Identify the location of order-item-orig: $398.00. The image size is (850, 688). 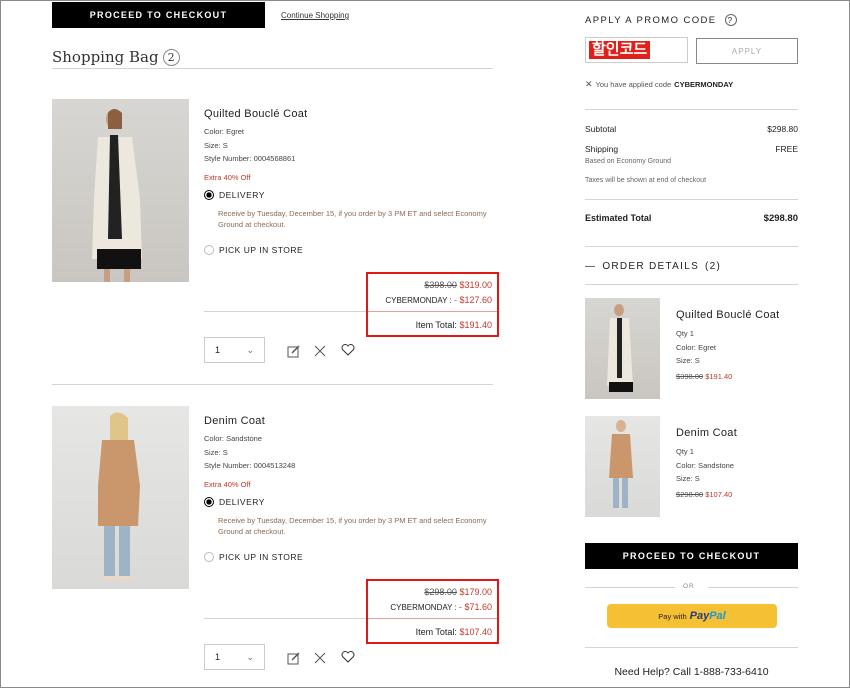
(690, 376).